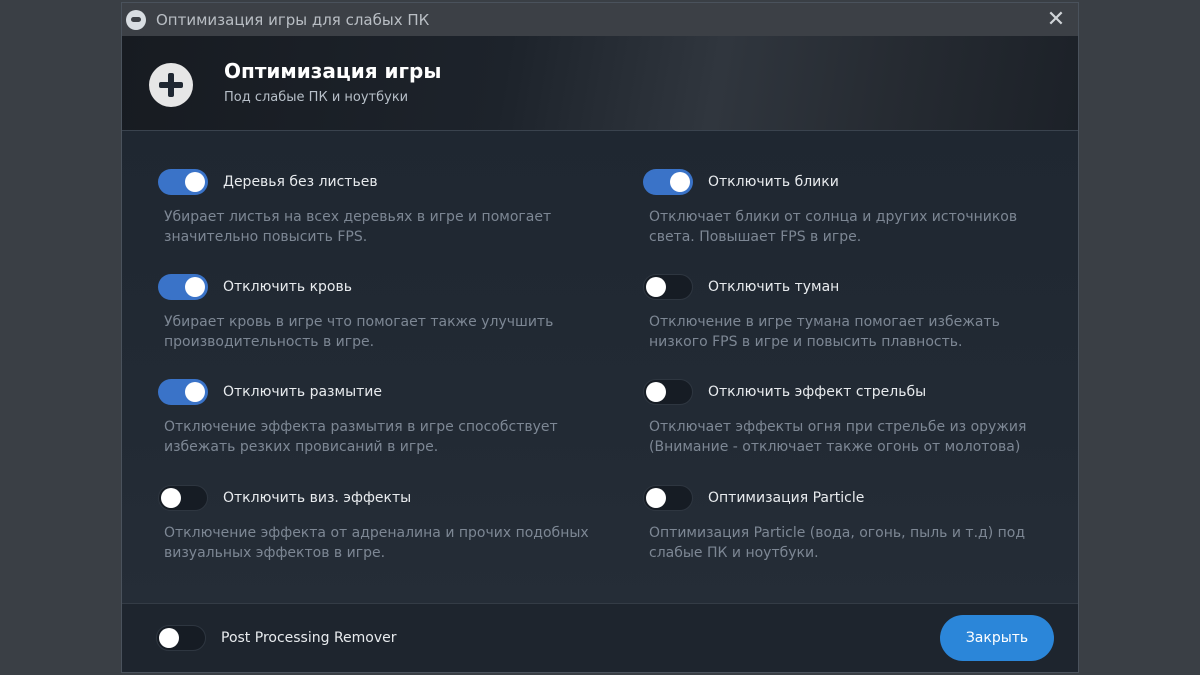 This screenshot has height=675, width=1200. What do you see at coordinates (302, 392) in the screenshot?
I see `option-label: Отключить размытие` at bounding box center [302, 392].